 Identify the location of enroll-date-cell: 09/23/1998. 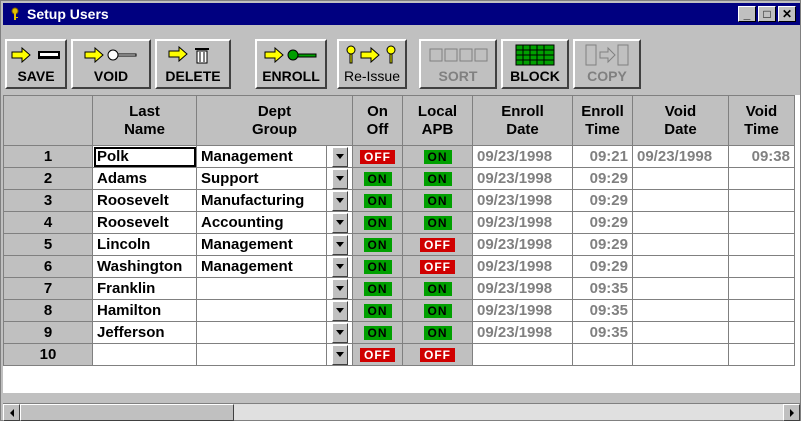
(522, 178).